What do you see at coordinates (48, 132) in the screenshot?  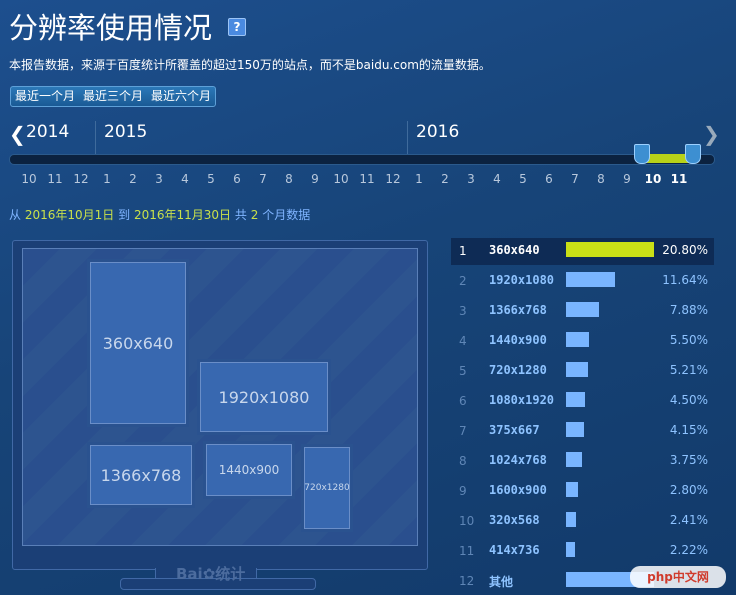 I see `year-2014: 2014` at bounding box center [48, 132].